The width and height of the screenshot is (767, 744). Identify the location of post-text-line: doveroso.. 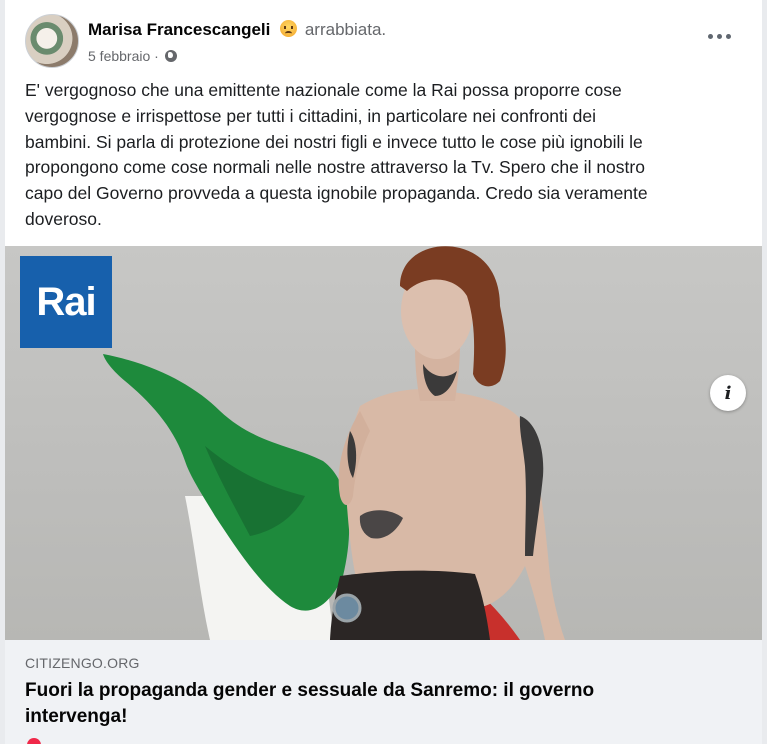
(63, 218).